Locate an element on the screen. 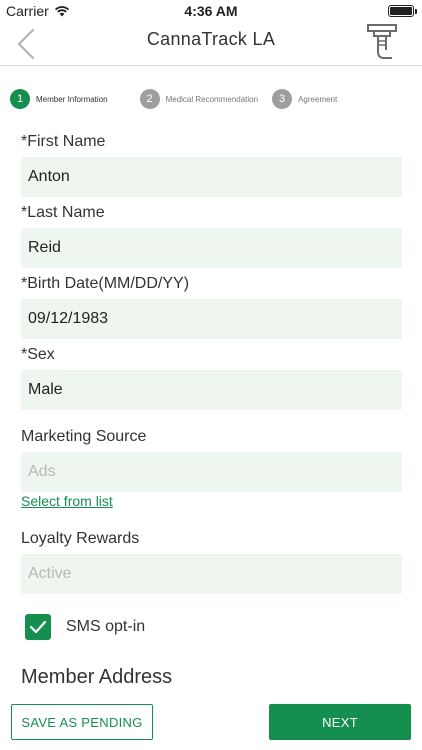 The image size is (422, 750). status-bar: Carrier 4:36 AM is located at coordinates (211, 11).